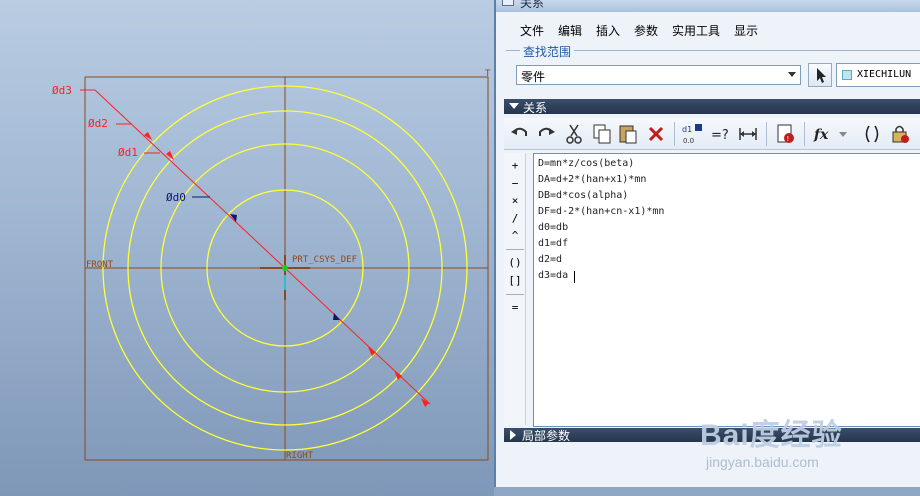 The width and height of the screenshot is (920, 496). Describe the element at coordinates (708, 6) in the screenshot. I see `dialog-titlebar: 关系` at that location.